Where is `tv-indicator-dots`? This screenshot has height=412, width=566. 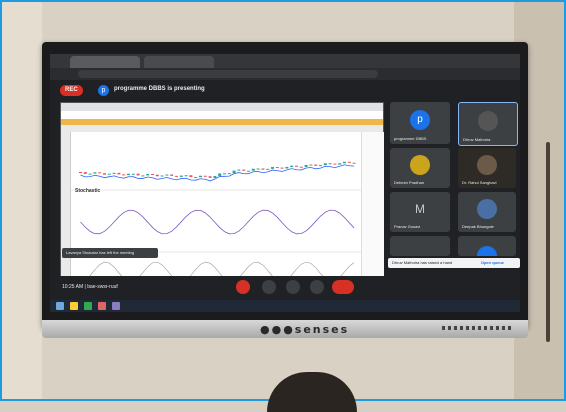
tv-indicator-dots is located at coordinates (477, 328).